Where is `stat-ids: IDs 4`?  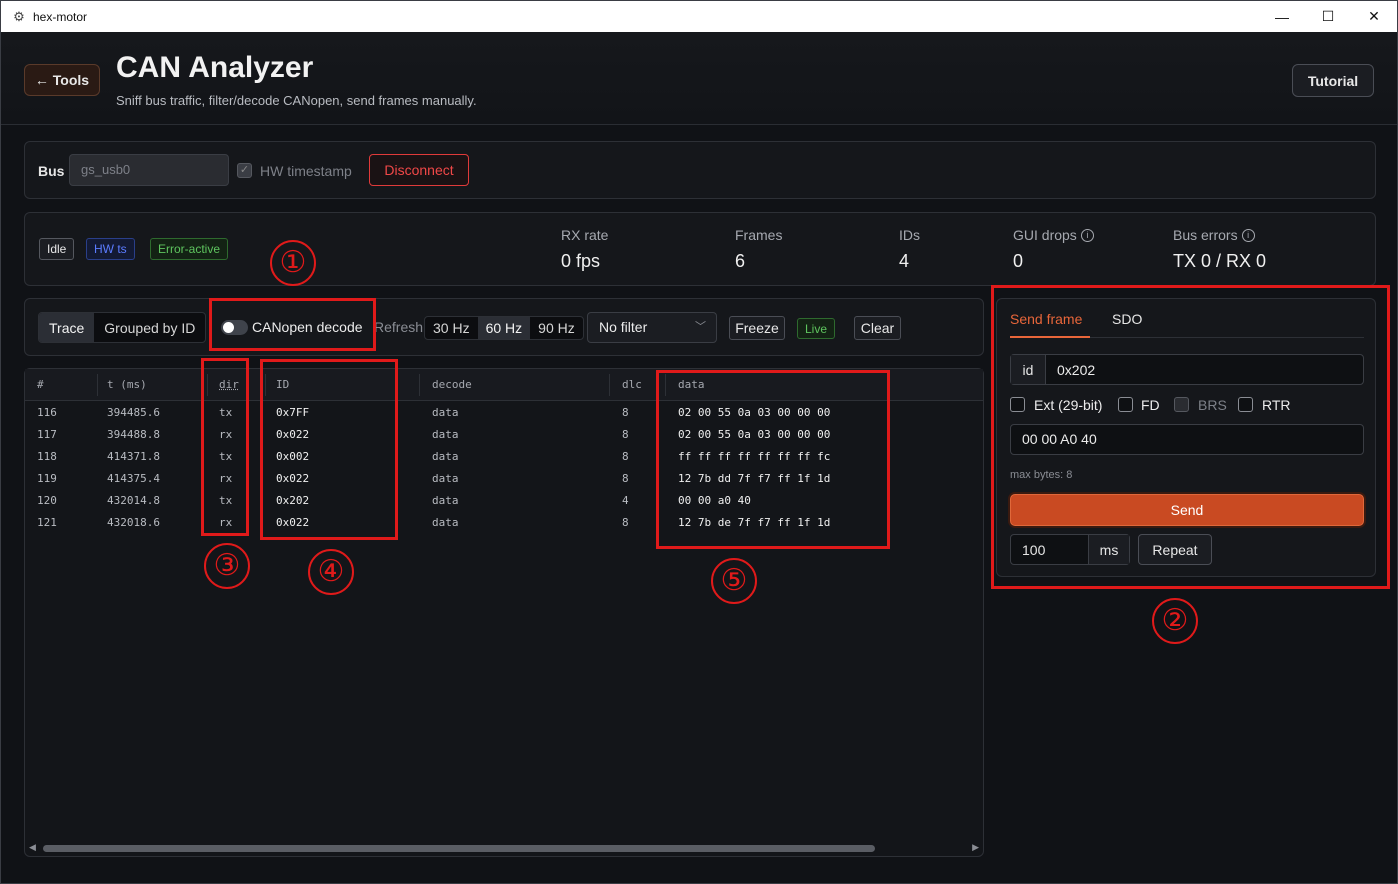
stat-ids: IDs 4 is located at coordinates (909, 249).